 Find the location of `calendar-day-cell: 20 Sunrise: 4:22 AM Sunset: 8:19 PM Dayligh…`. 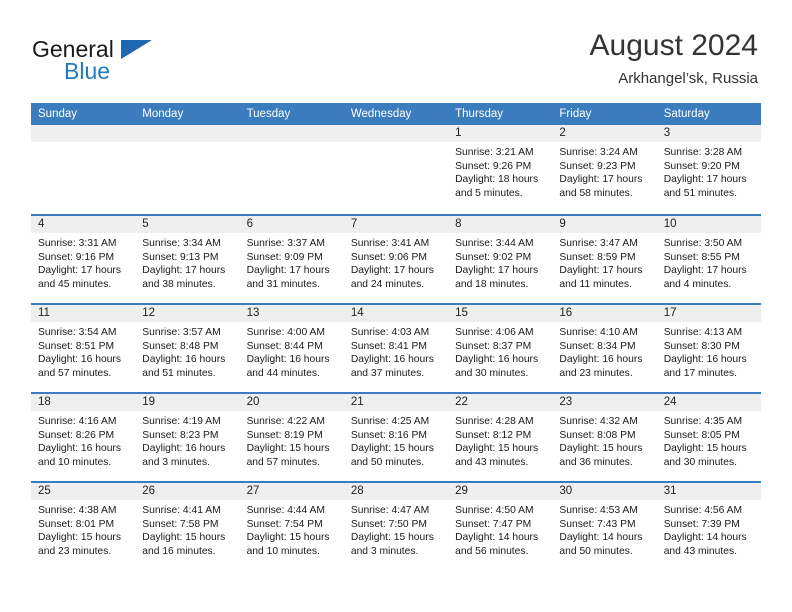

calendar-day-cell: 20 Sunrise: 4:22 AM Sunset: 8:19 PM Dayligh… is located at coordinates (291, 437).